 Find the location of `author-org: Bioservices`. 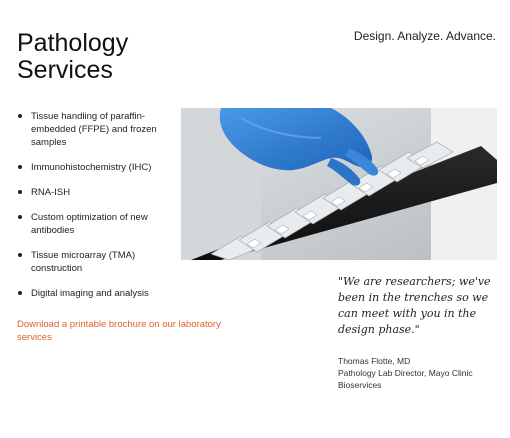

author-org: Bioservices is located at coordinates (360, 385).